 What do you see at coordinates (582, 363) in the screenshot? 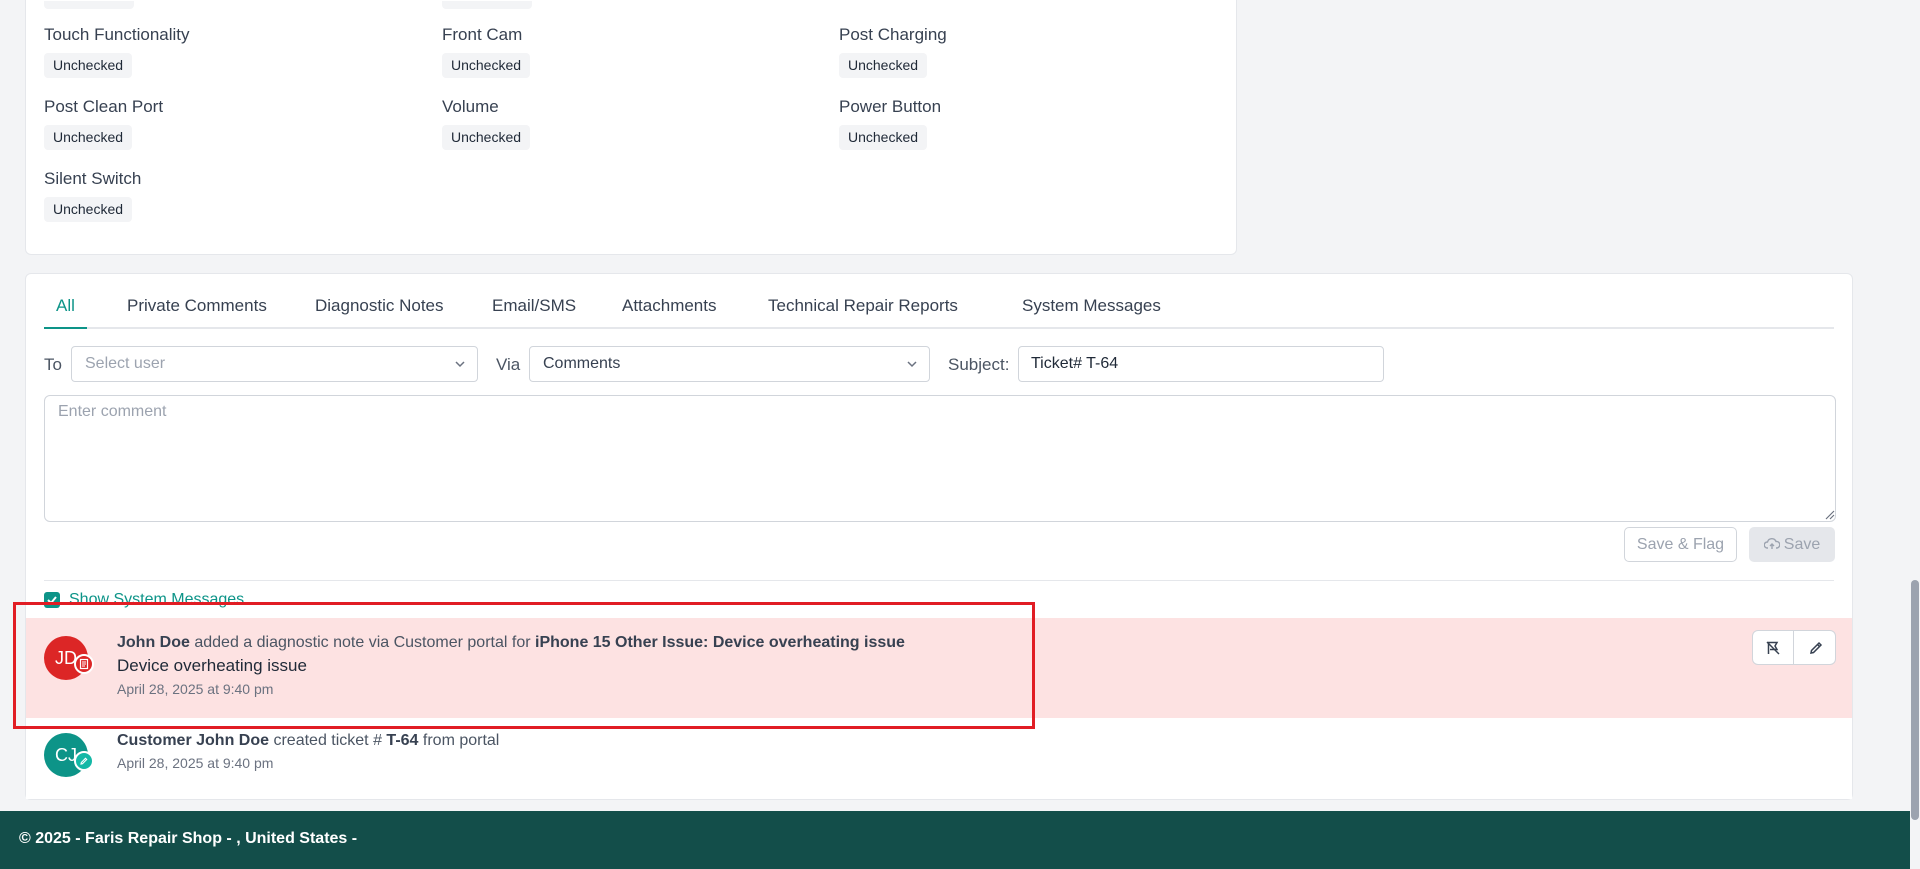
I see `via-select-value: Comments` at bounding box center [582, 363].